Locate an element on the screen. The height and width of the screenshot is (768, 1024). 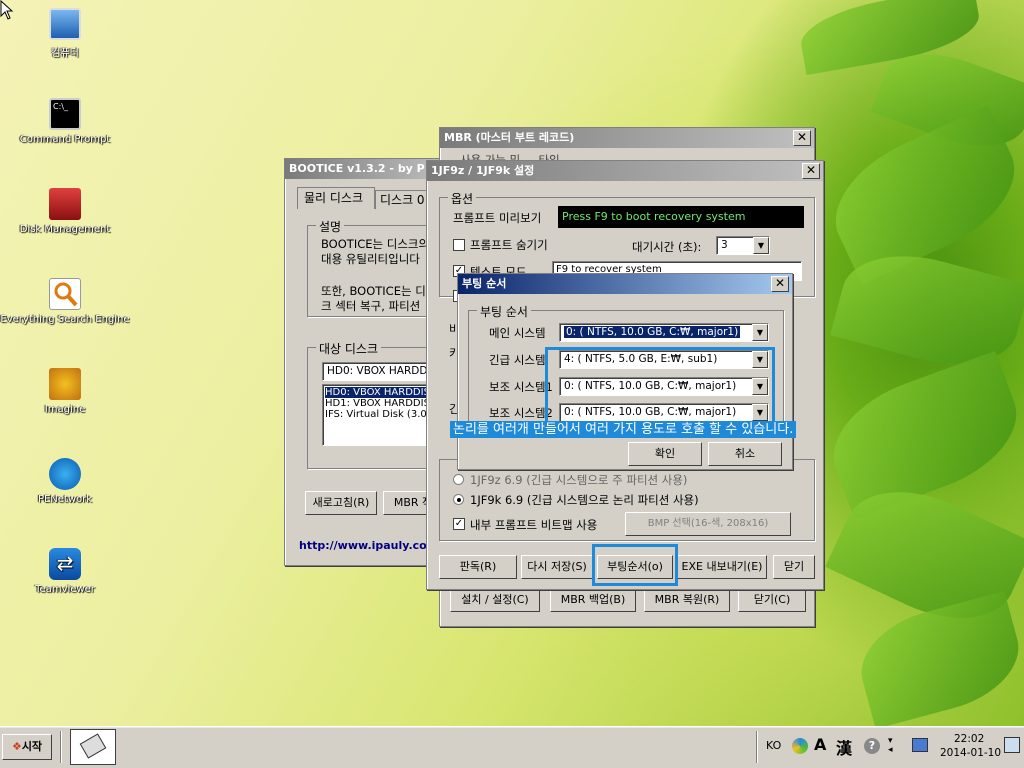
timeout-combo: 3 ▼ is located at coordinates (743, 245).